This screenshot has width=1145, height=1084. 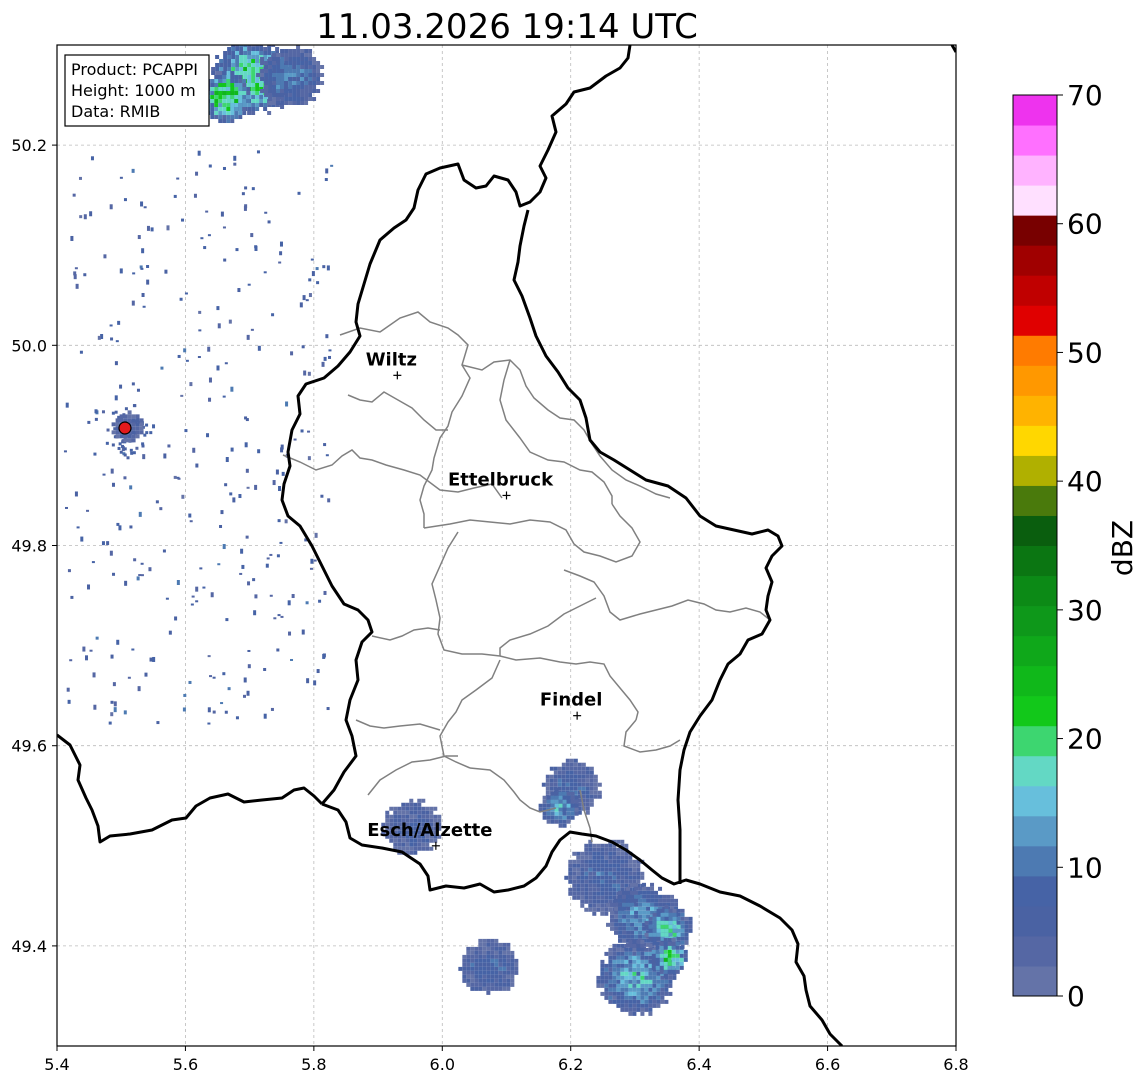 I want to click on x-tick-label: 5.4, so click(x=56, y=1064).